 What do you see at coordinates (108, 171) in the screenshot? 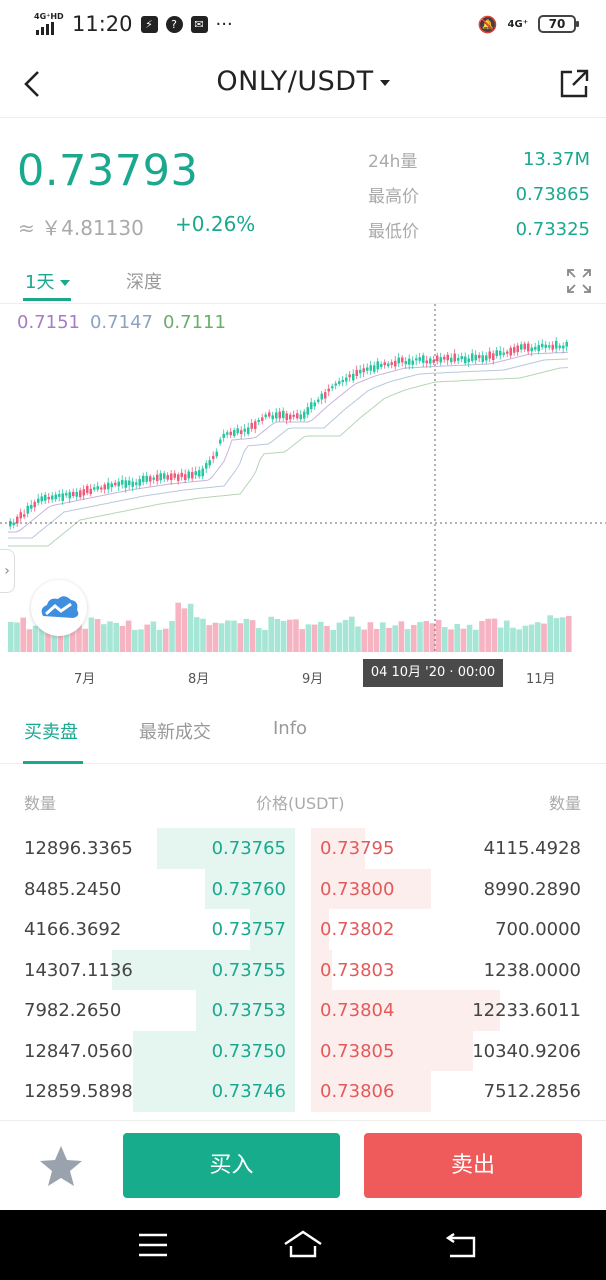
I see `last-price: 0.73793` at bounding box center [108, 171].